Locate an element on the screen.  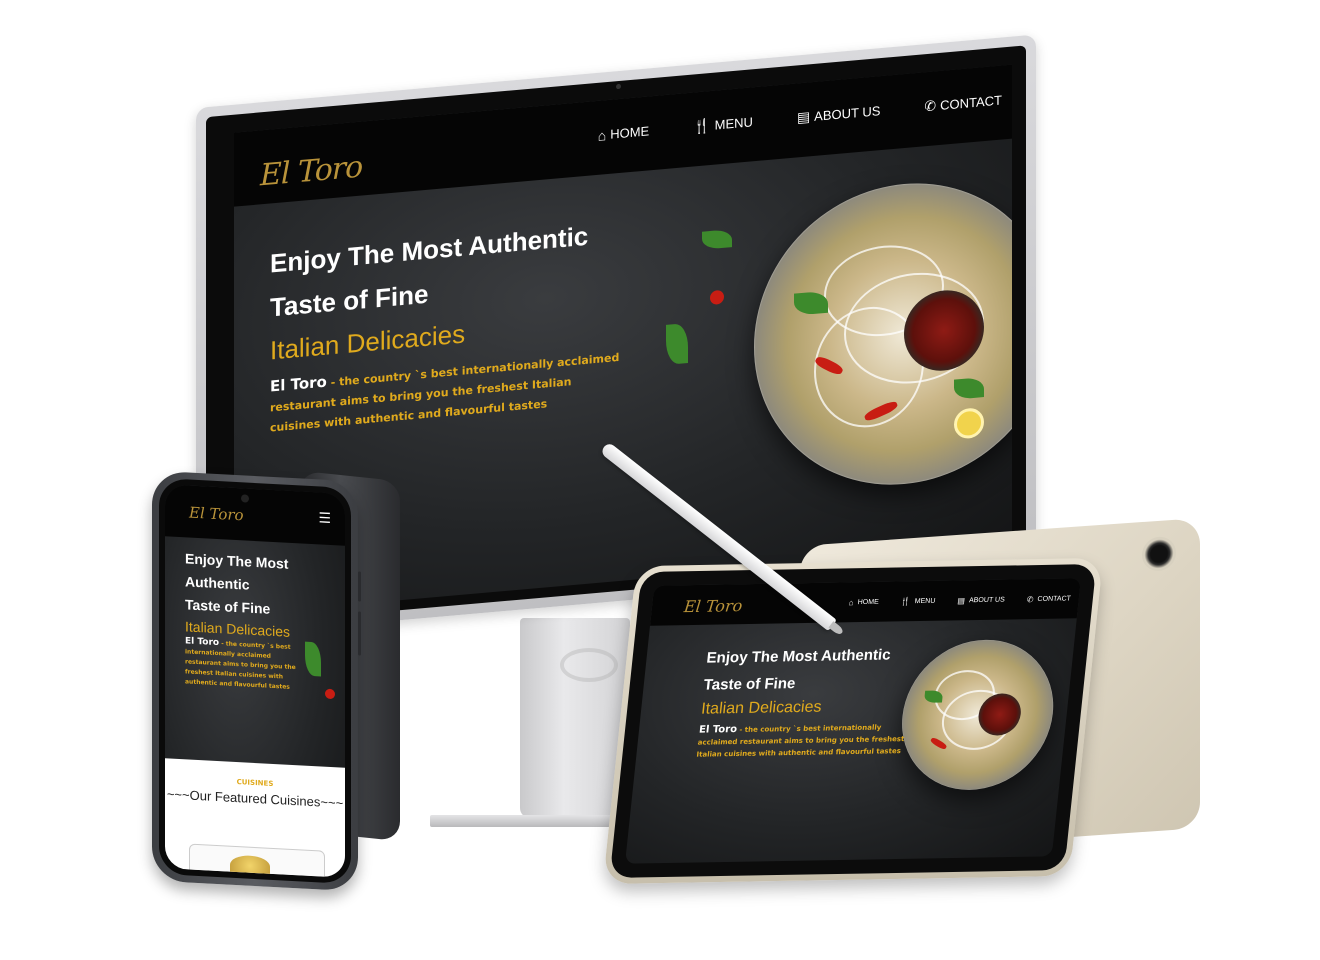
cuisines-section: CUISINES ~~~Our Featured Cuisines~~~ is located at coordinates (255, 818).